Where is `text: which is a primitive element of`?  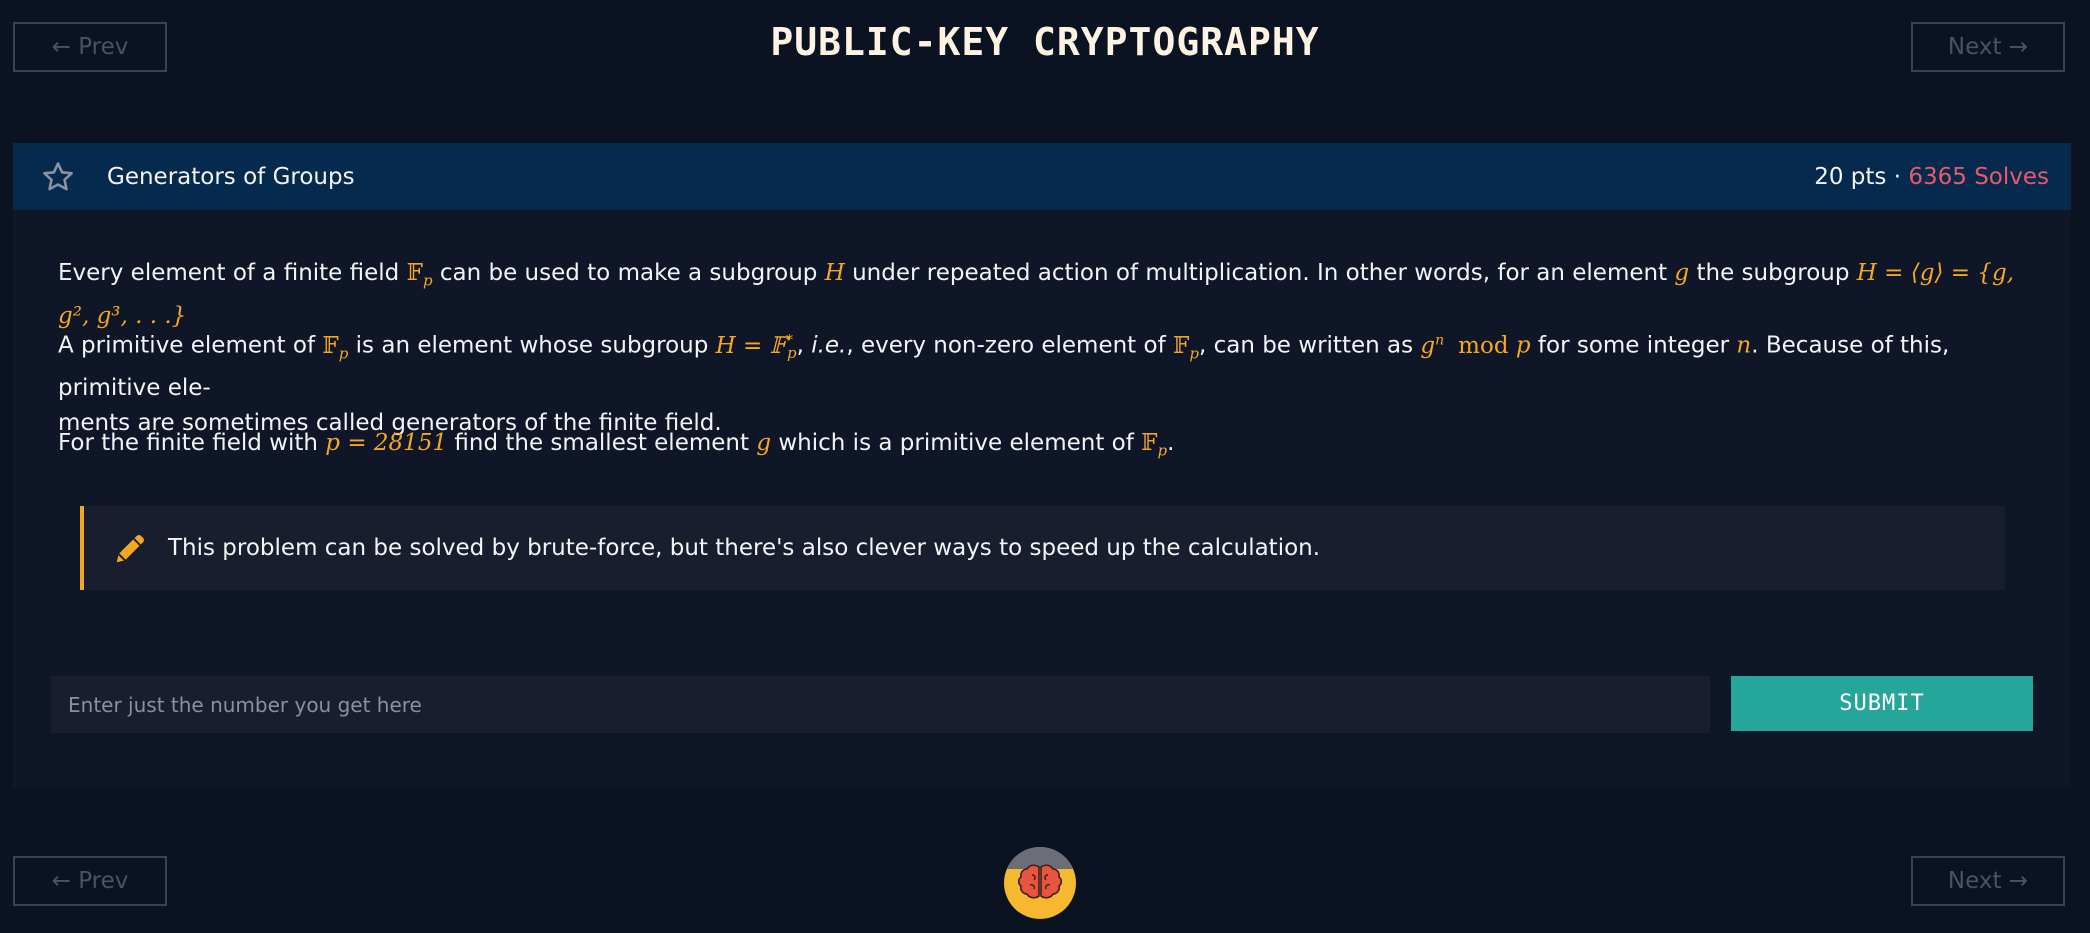 text: which is a primitive element of is located at coordinates (956, 443).